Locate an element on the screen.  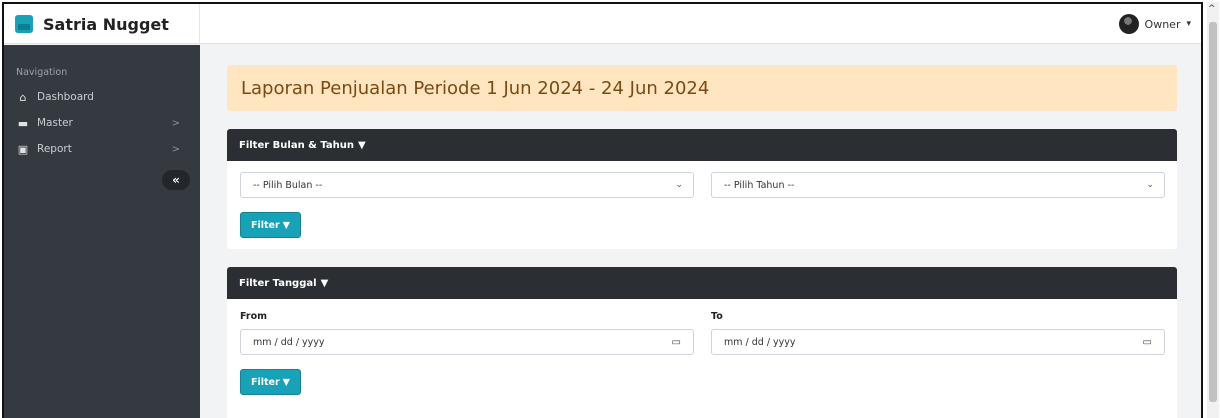
brand: Satria Nugget is located at coordinates (102, 24).